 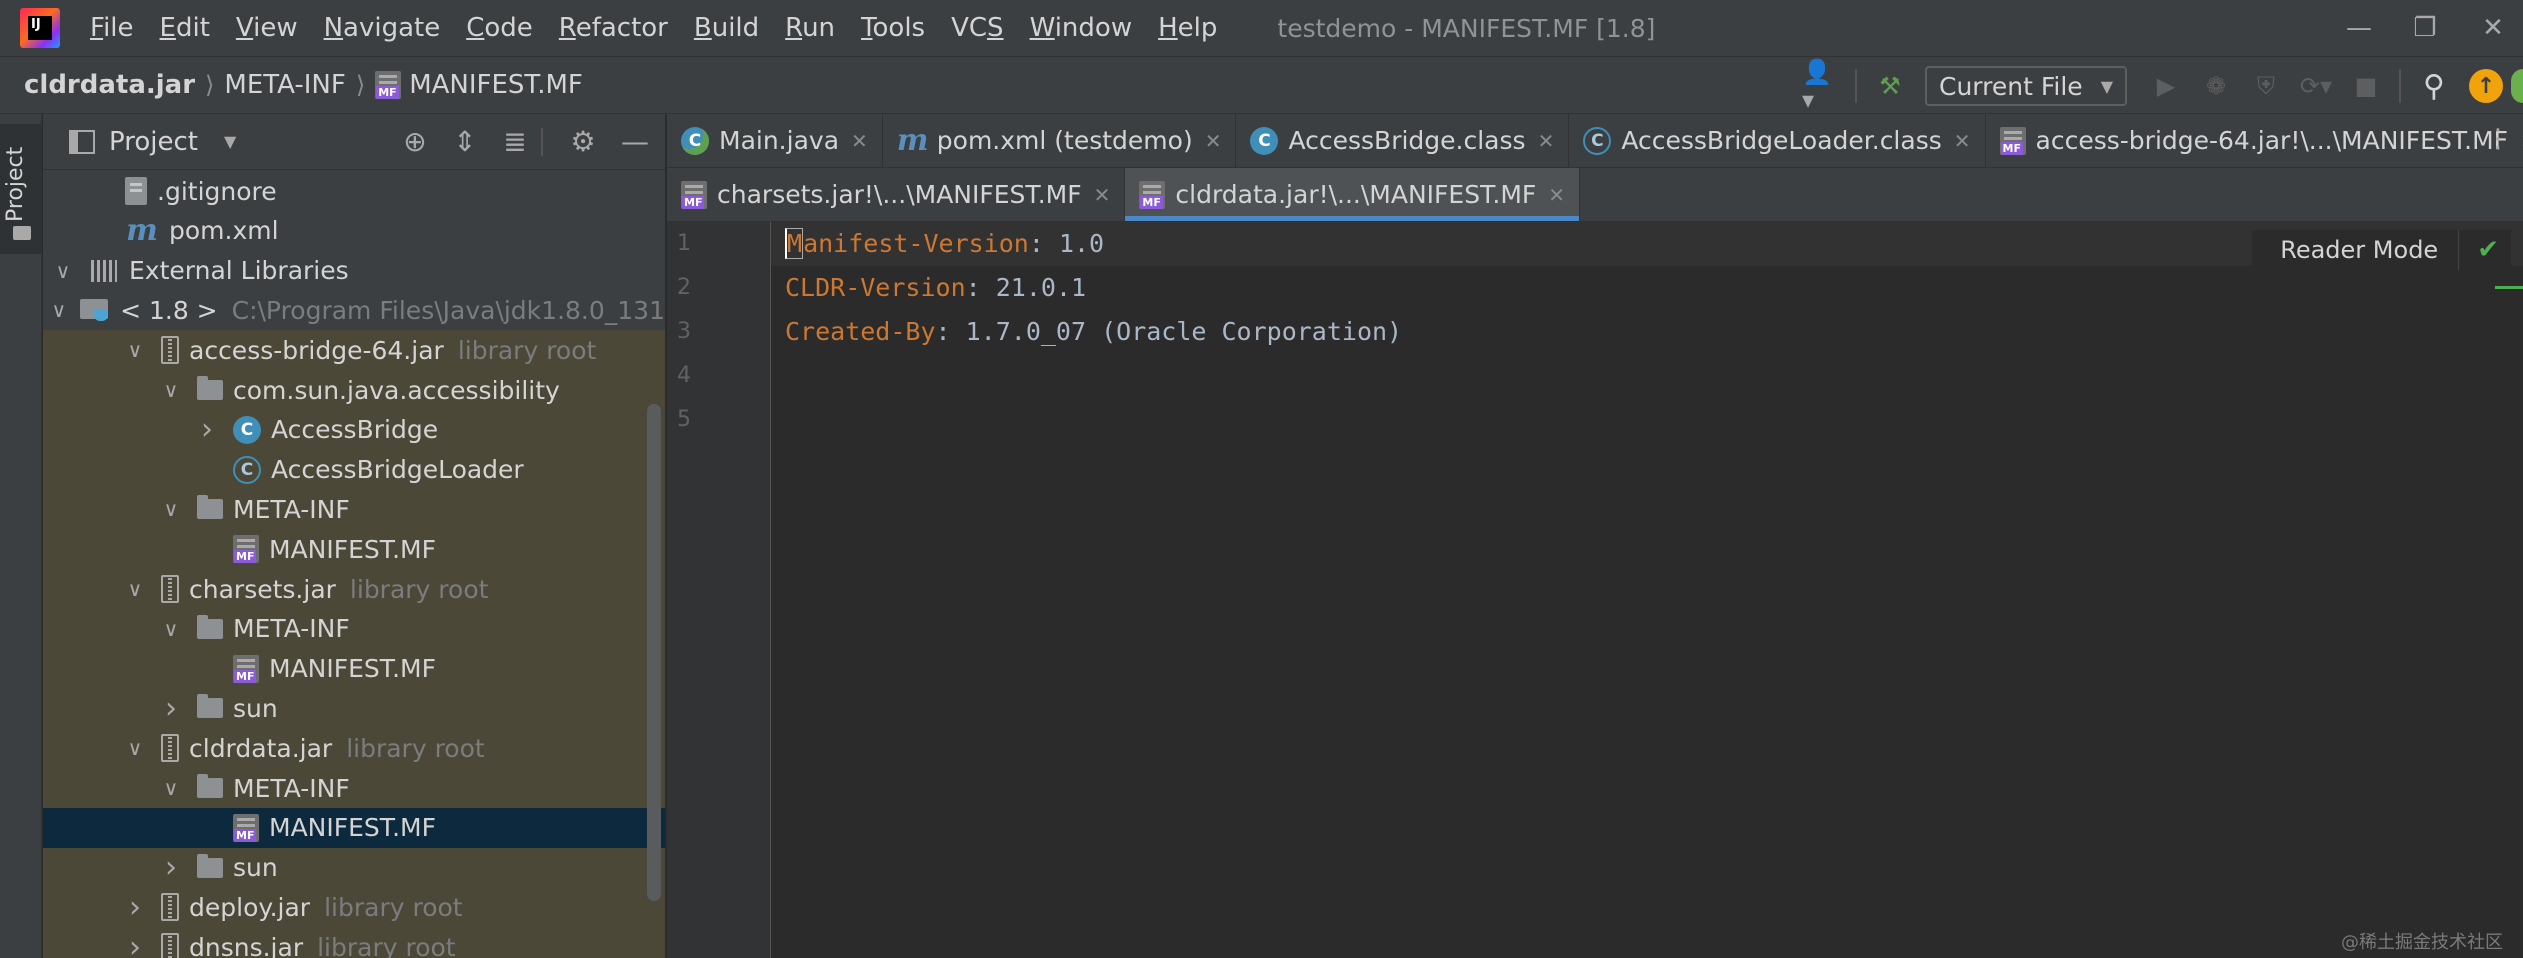 I want to click on breadcrumb-item-folder: META-INF, so click(x=284, y=85).